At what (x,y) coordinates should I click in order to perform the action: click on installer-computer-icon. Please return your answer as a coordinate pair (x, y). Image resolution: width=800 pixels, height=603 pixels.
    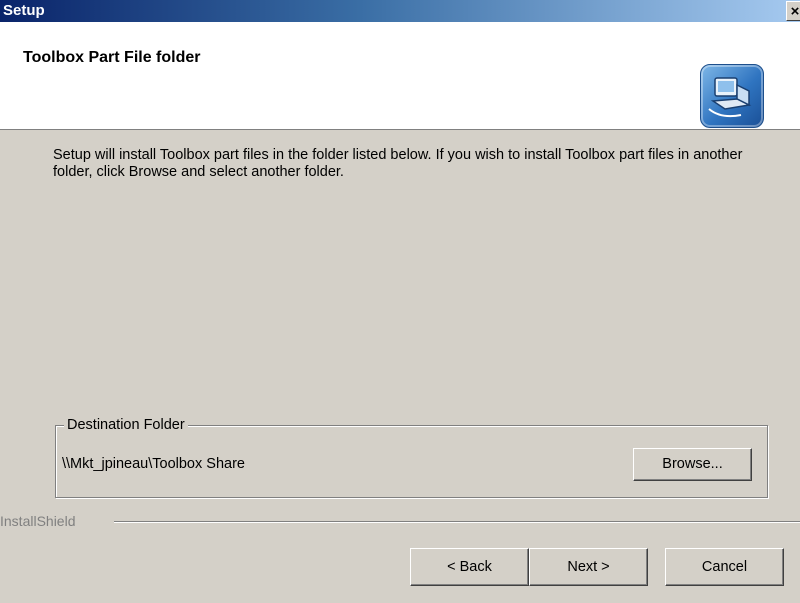
    Looking at the image, I should click on (732, 96).